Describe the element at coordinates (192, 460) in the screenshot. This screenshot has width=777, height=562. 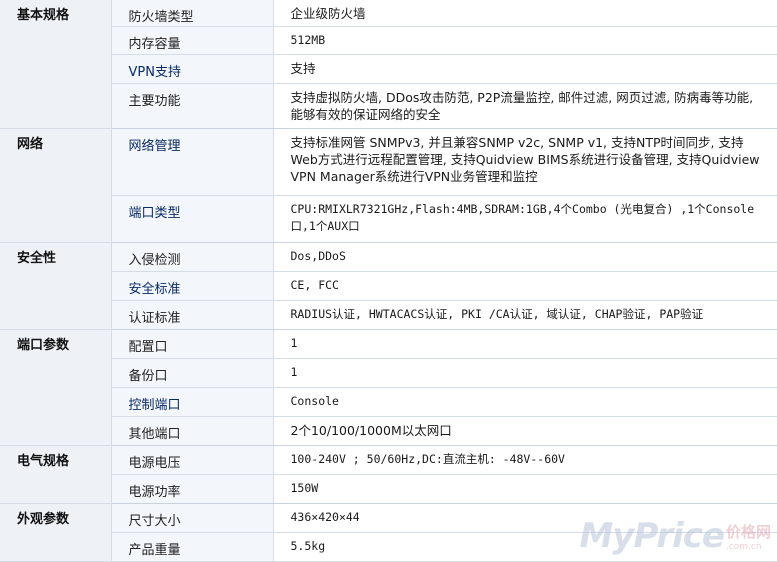
I see `row-label-power-voltage: 电源电压` at that location.